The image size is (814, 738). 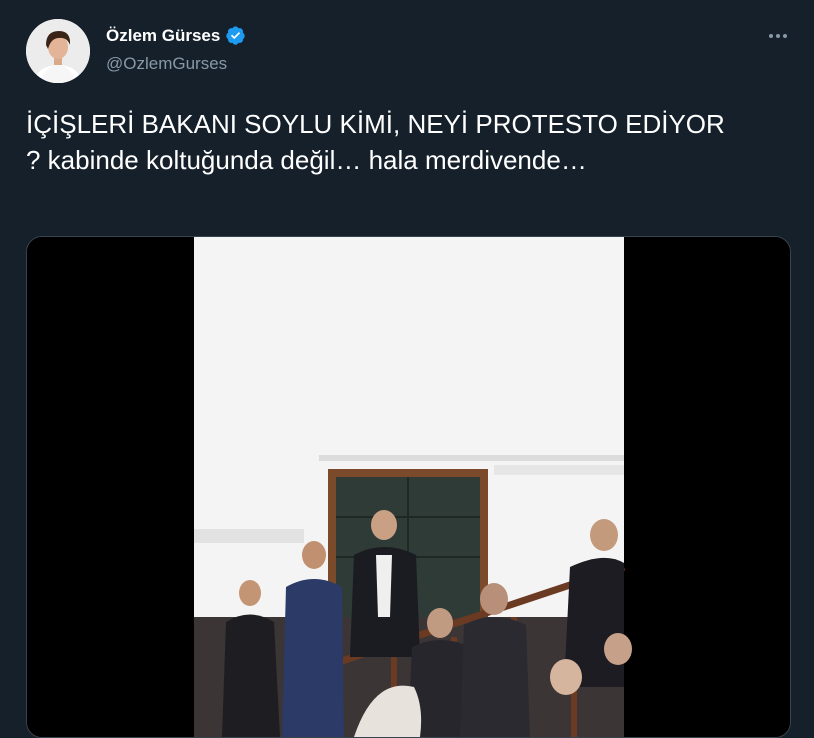 What do you see at coordinates (163, 36) in the screenshot?
I see `display-name: Özlem Gürses` at bounding box center [163, 36].